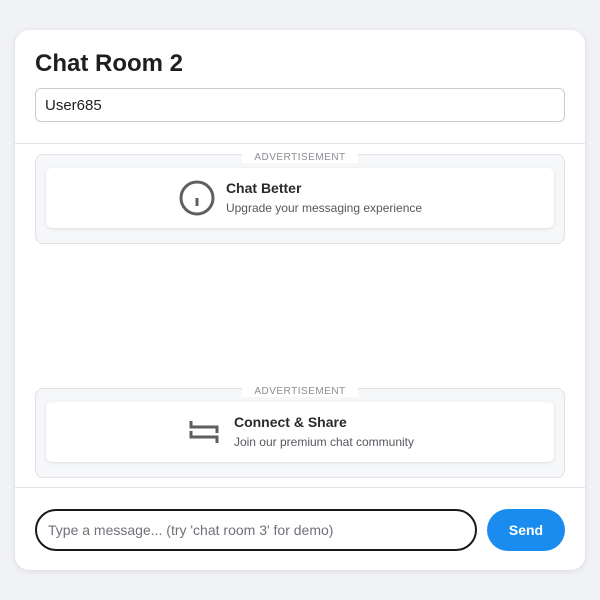 This screenshot has height=600, width=600. Describe the element at coordinates (324, 208) in the screenshot. I see `ad-subtitle: Upgrade your messaging experience` at that location.